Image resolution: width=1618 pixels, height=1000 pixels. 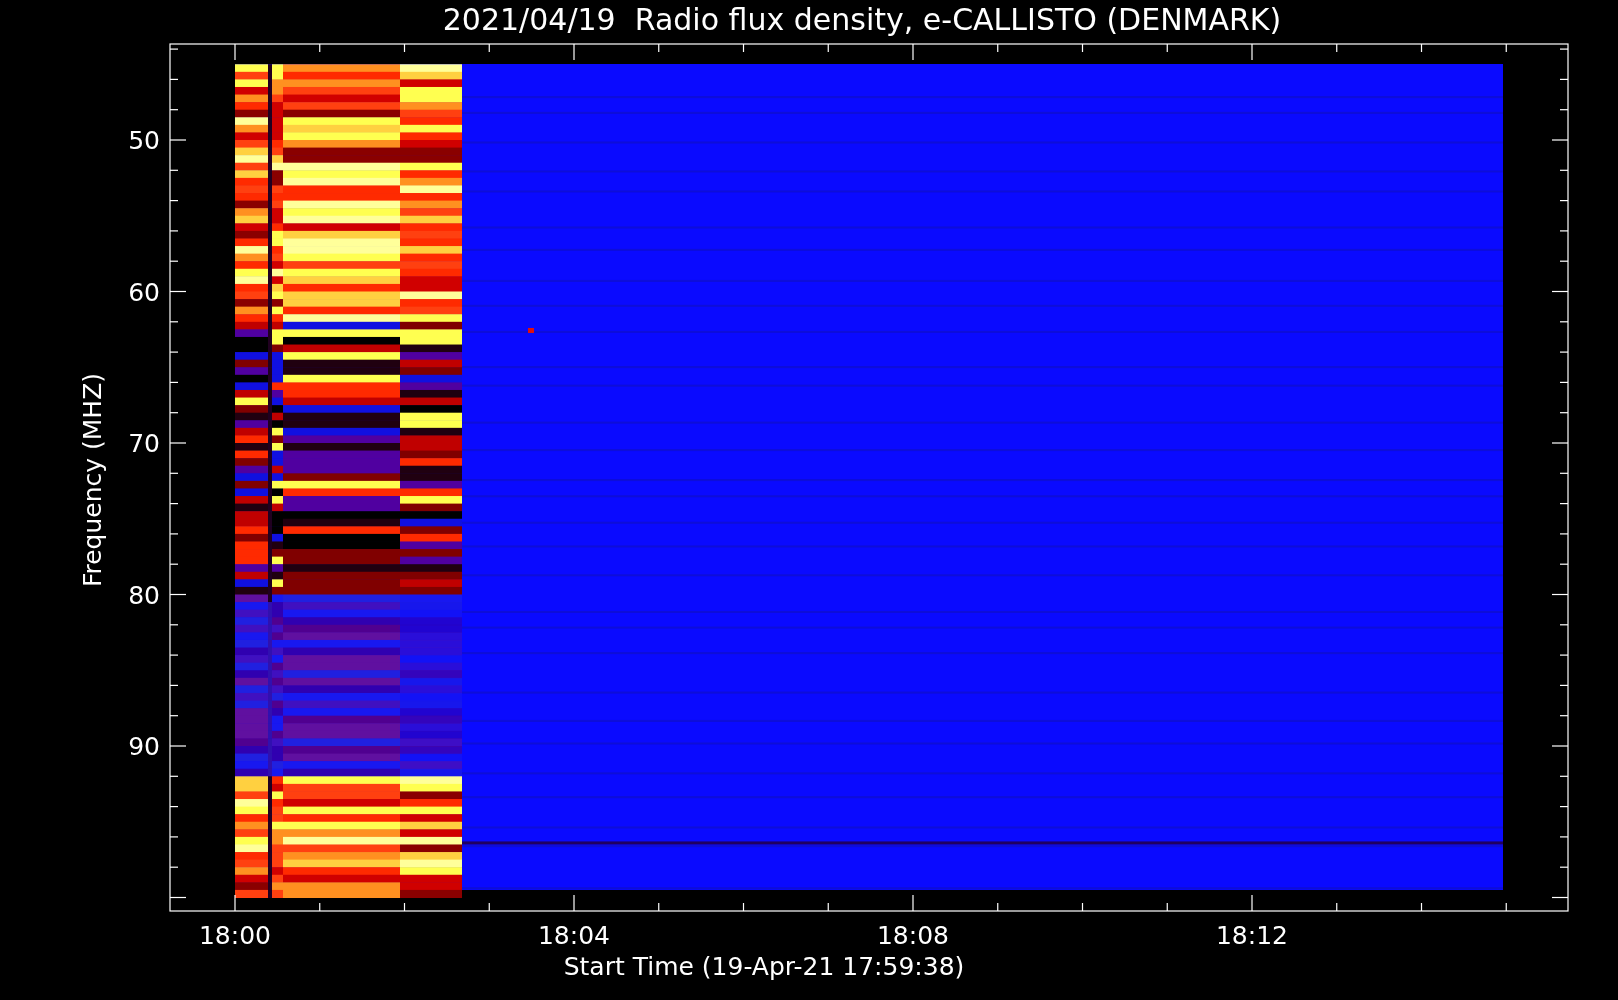 I want to click on x-tick-label: 18:12, so click(x=1252, y=935).